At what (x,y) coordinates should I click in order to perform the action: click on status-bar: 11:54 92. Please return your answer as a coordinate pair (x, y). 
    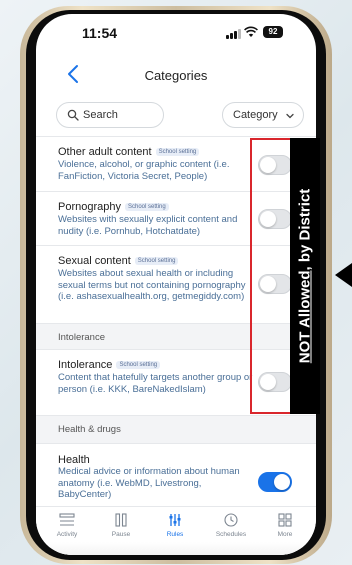
    Looking at the image, I should click on (176, 30).